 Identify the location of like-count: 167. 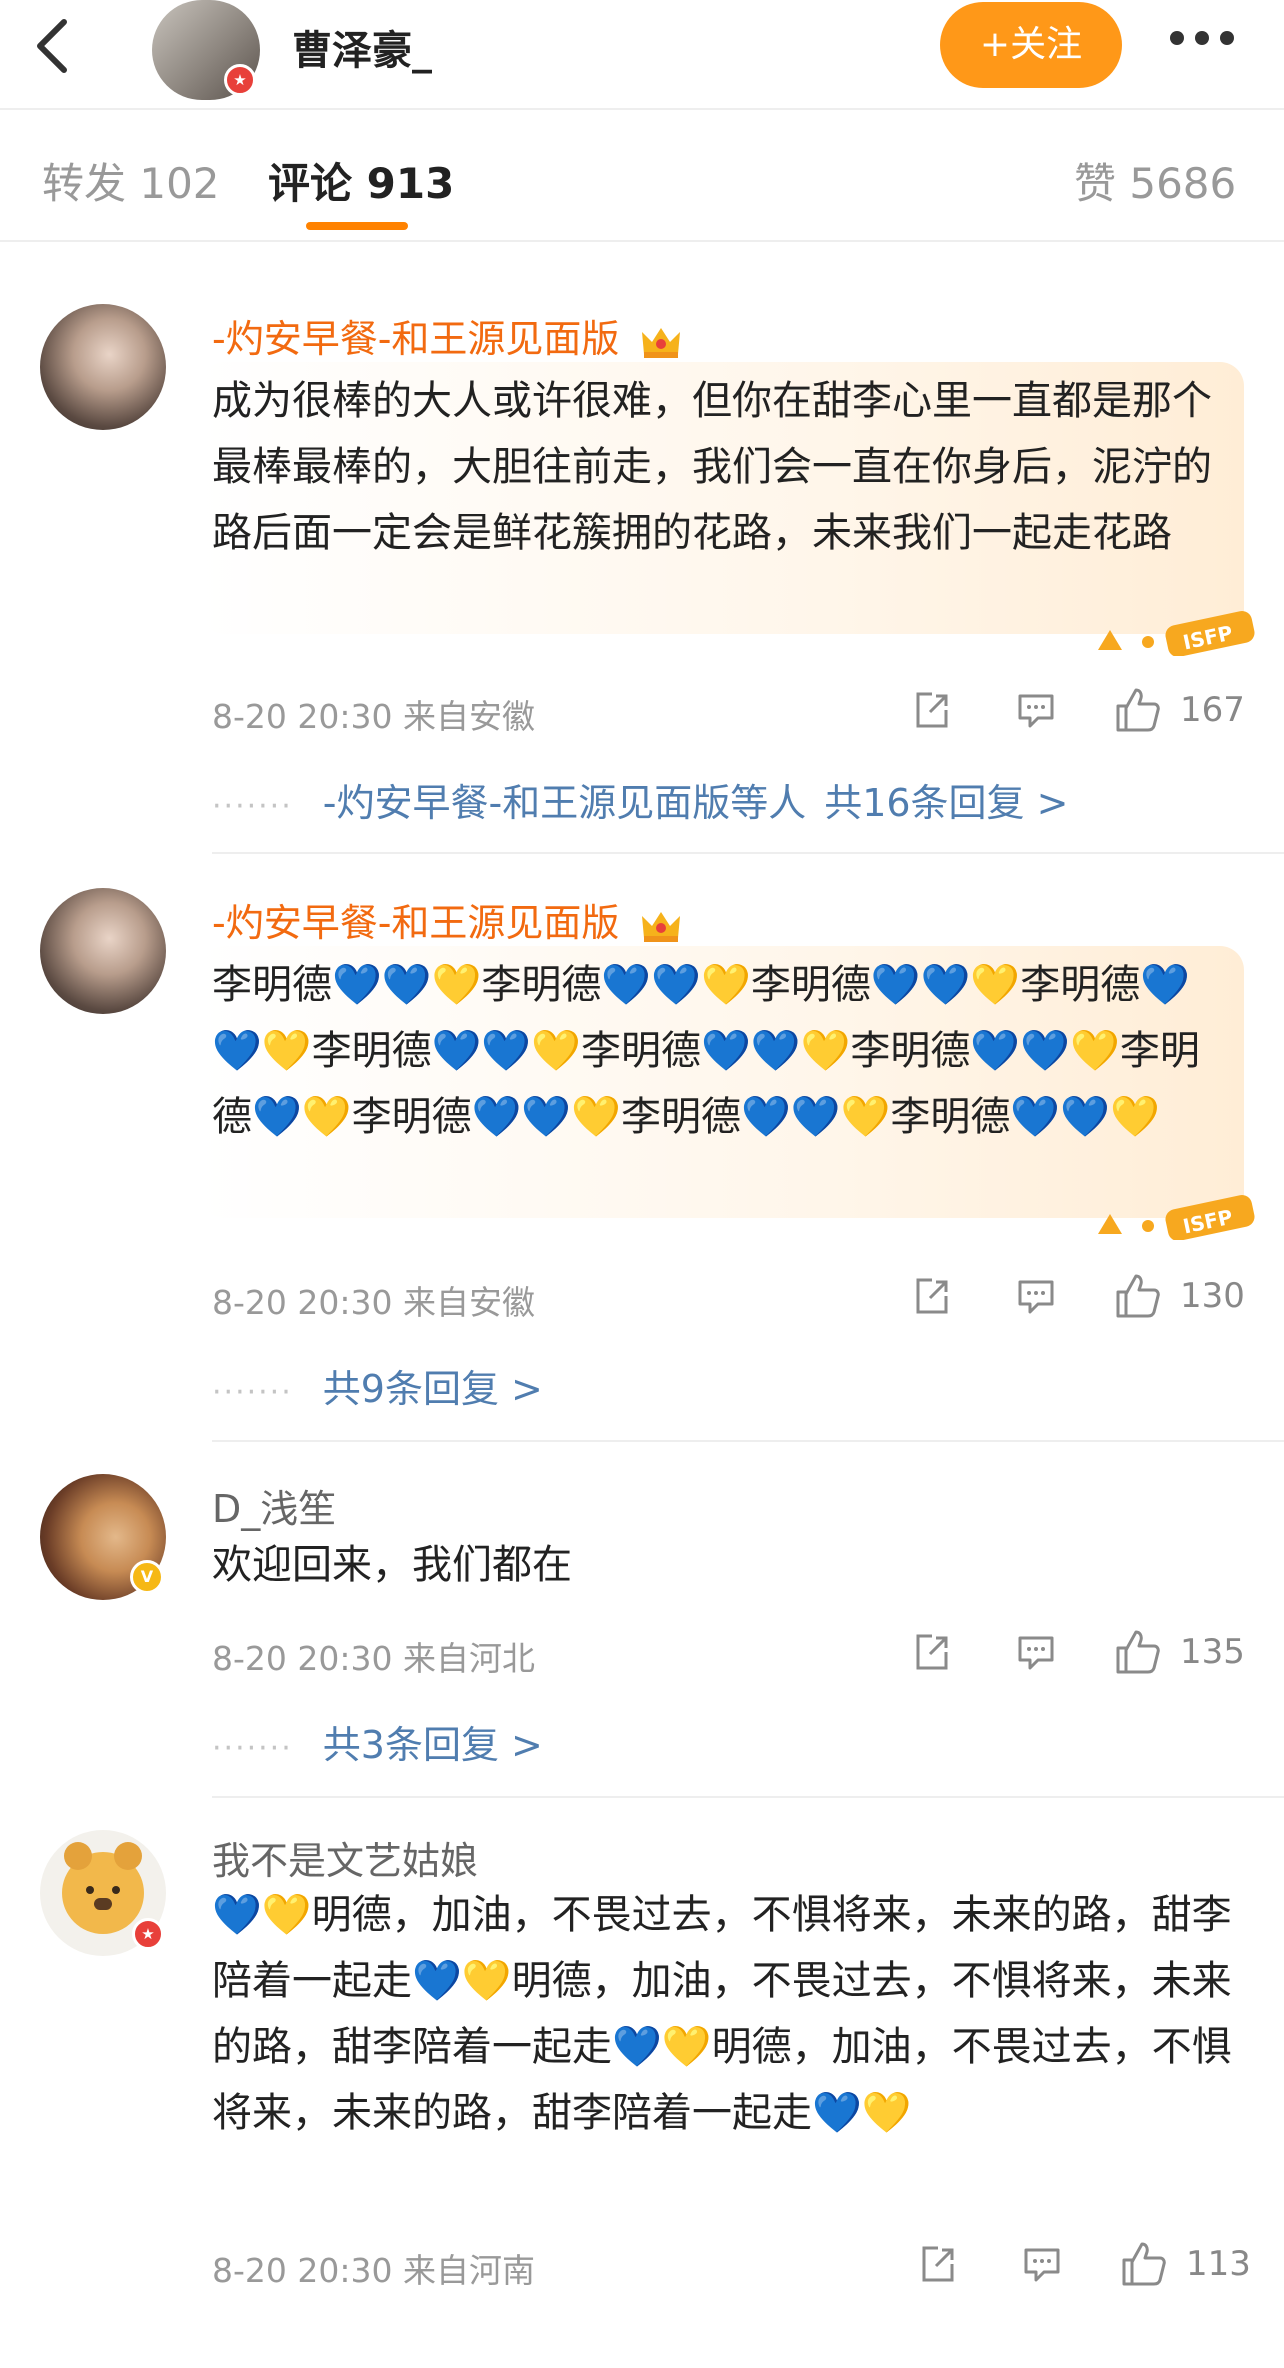
(1212, 710).